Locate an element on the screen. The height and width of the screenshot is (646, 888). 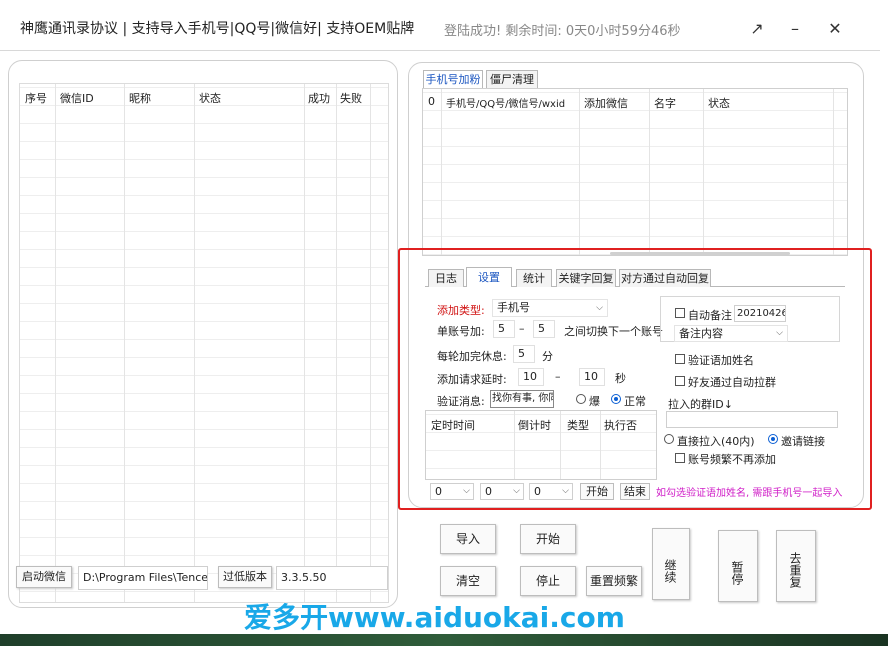
rest-label: 每轮加完休息: is located at coordinates (472, 356).